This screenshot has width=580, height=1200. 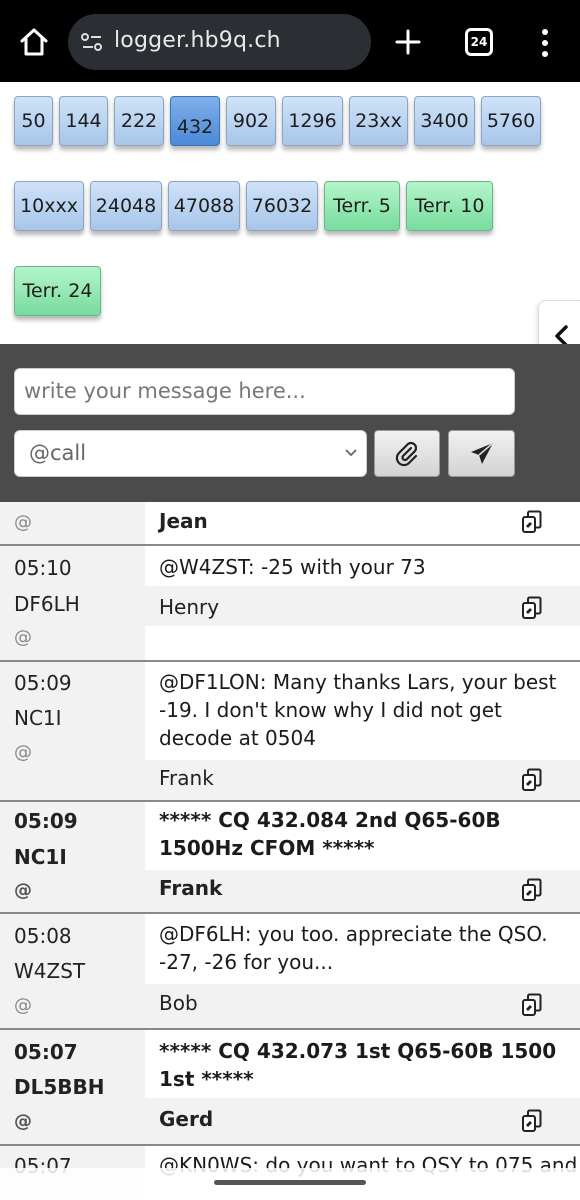 What do you see at coordinates (59, 1087) in the screenshot?
I see `chat-call: DL5BBH` at bounding box center [59, 1087].